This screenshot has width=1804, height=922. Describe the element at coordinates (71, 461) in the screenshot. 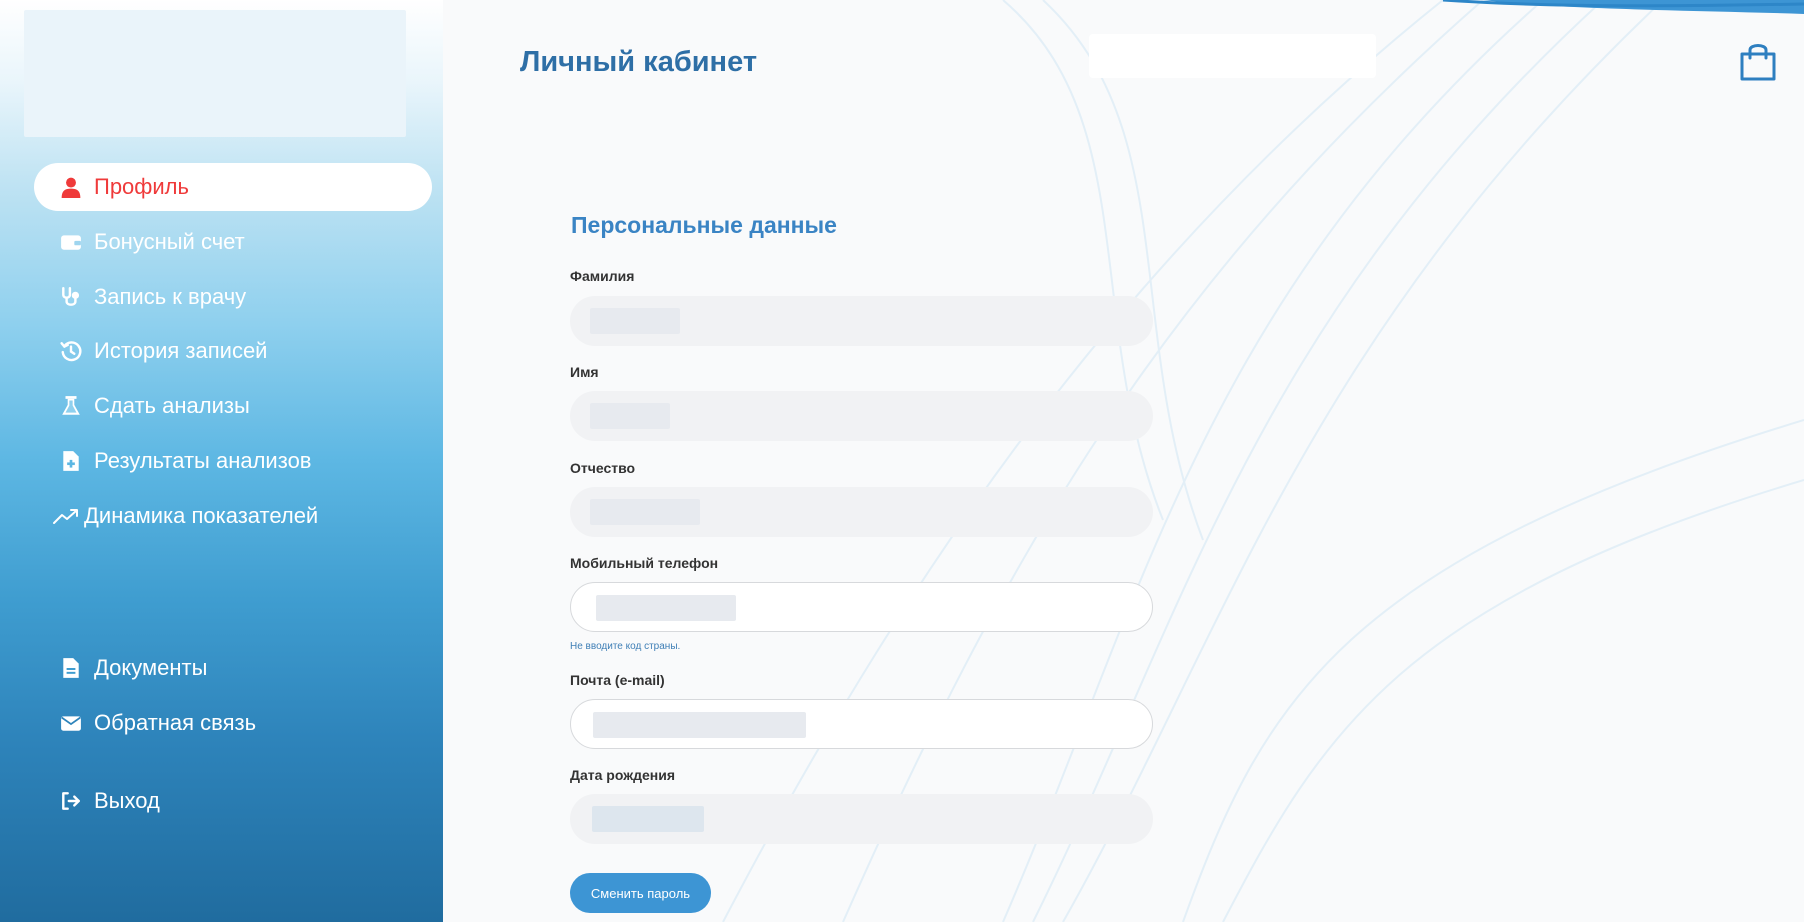

I see `file-medical-icon` at that location.